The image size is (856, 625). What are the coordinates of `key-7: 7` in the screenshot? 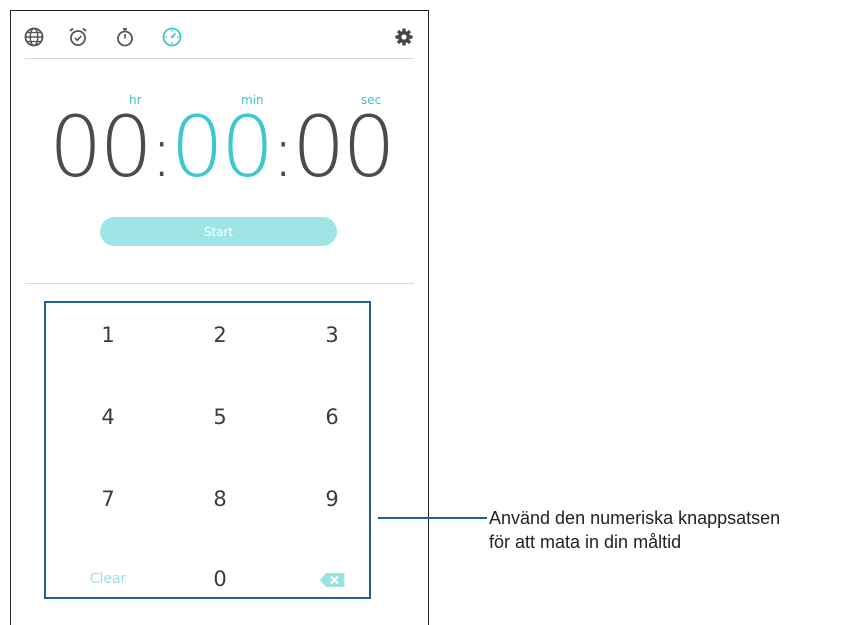 It's located at (108, 499).